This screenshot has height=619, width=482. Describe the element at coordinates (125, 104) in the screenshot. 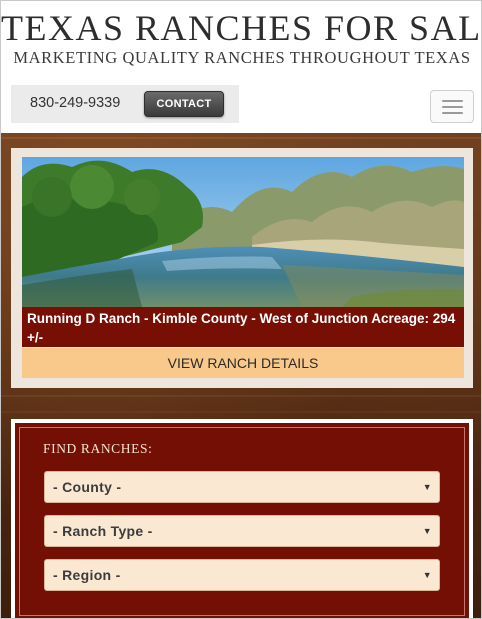

I see `contact-bar: 830-249-9339 CONTACT` at that location.